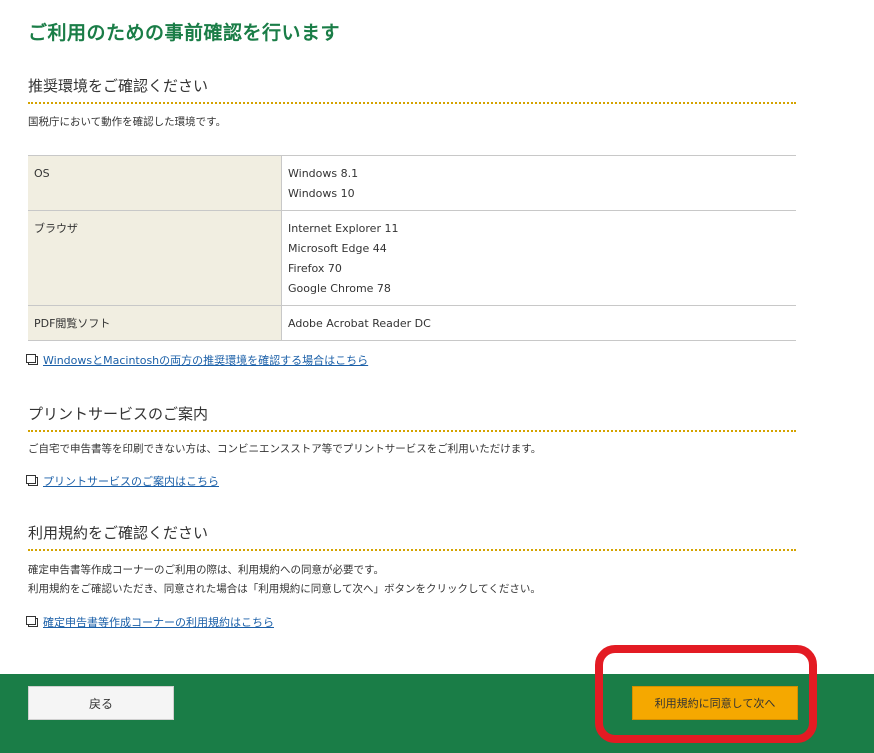  What do you see at coordinates (538, 323) in the screenshot?
I see `table-row-value: Adobe Acrobat Reader DC` at bounding box center [538, 323].